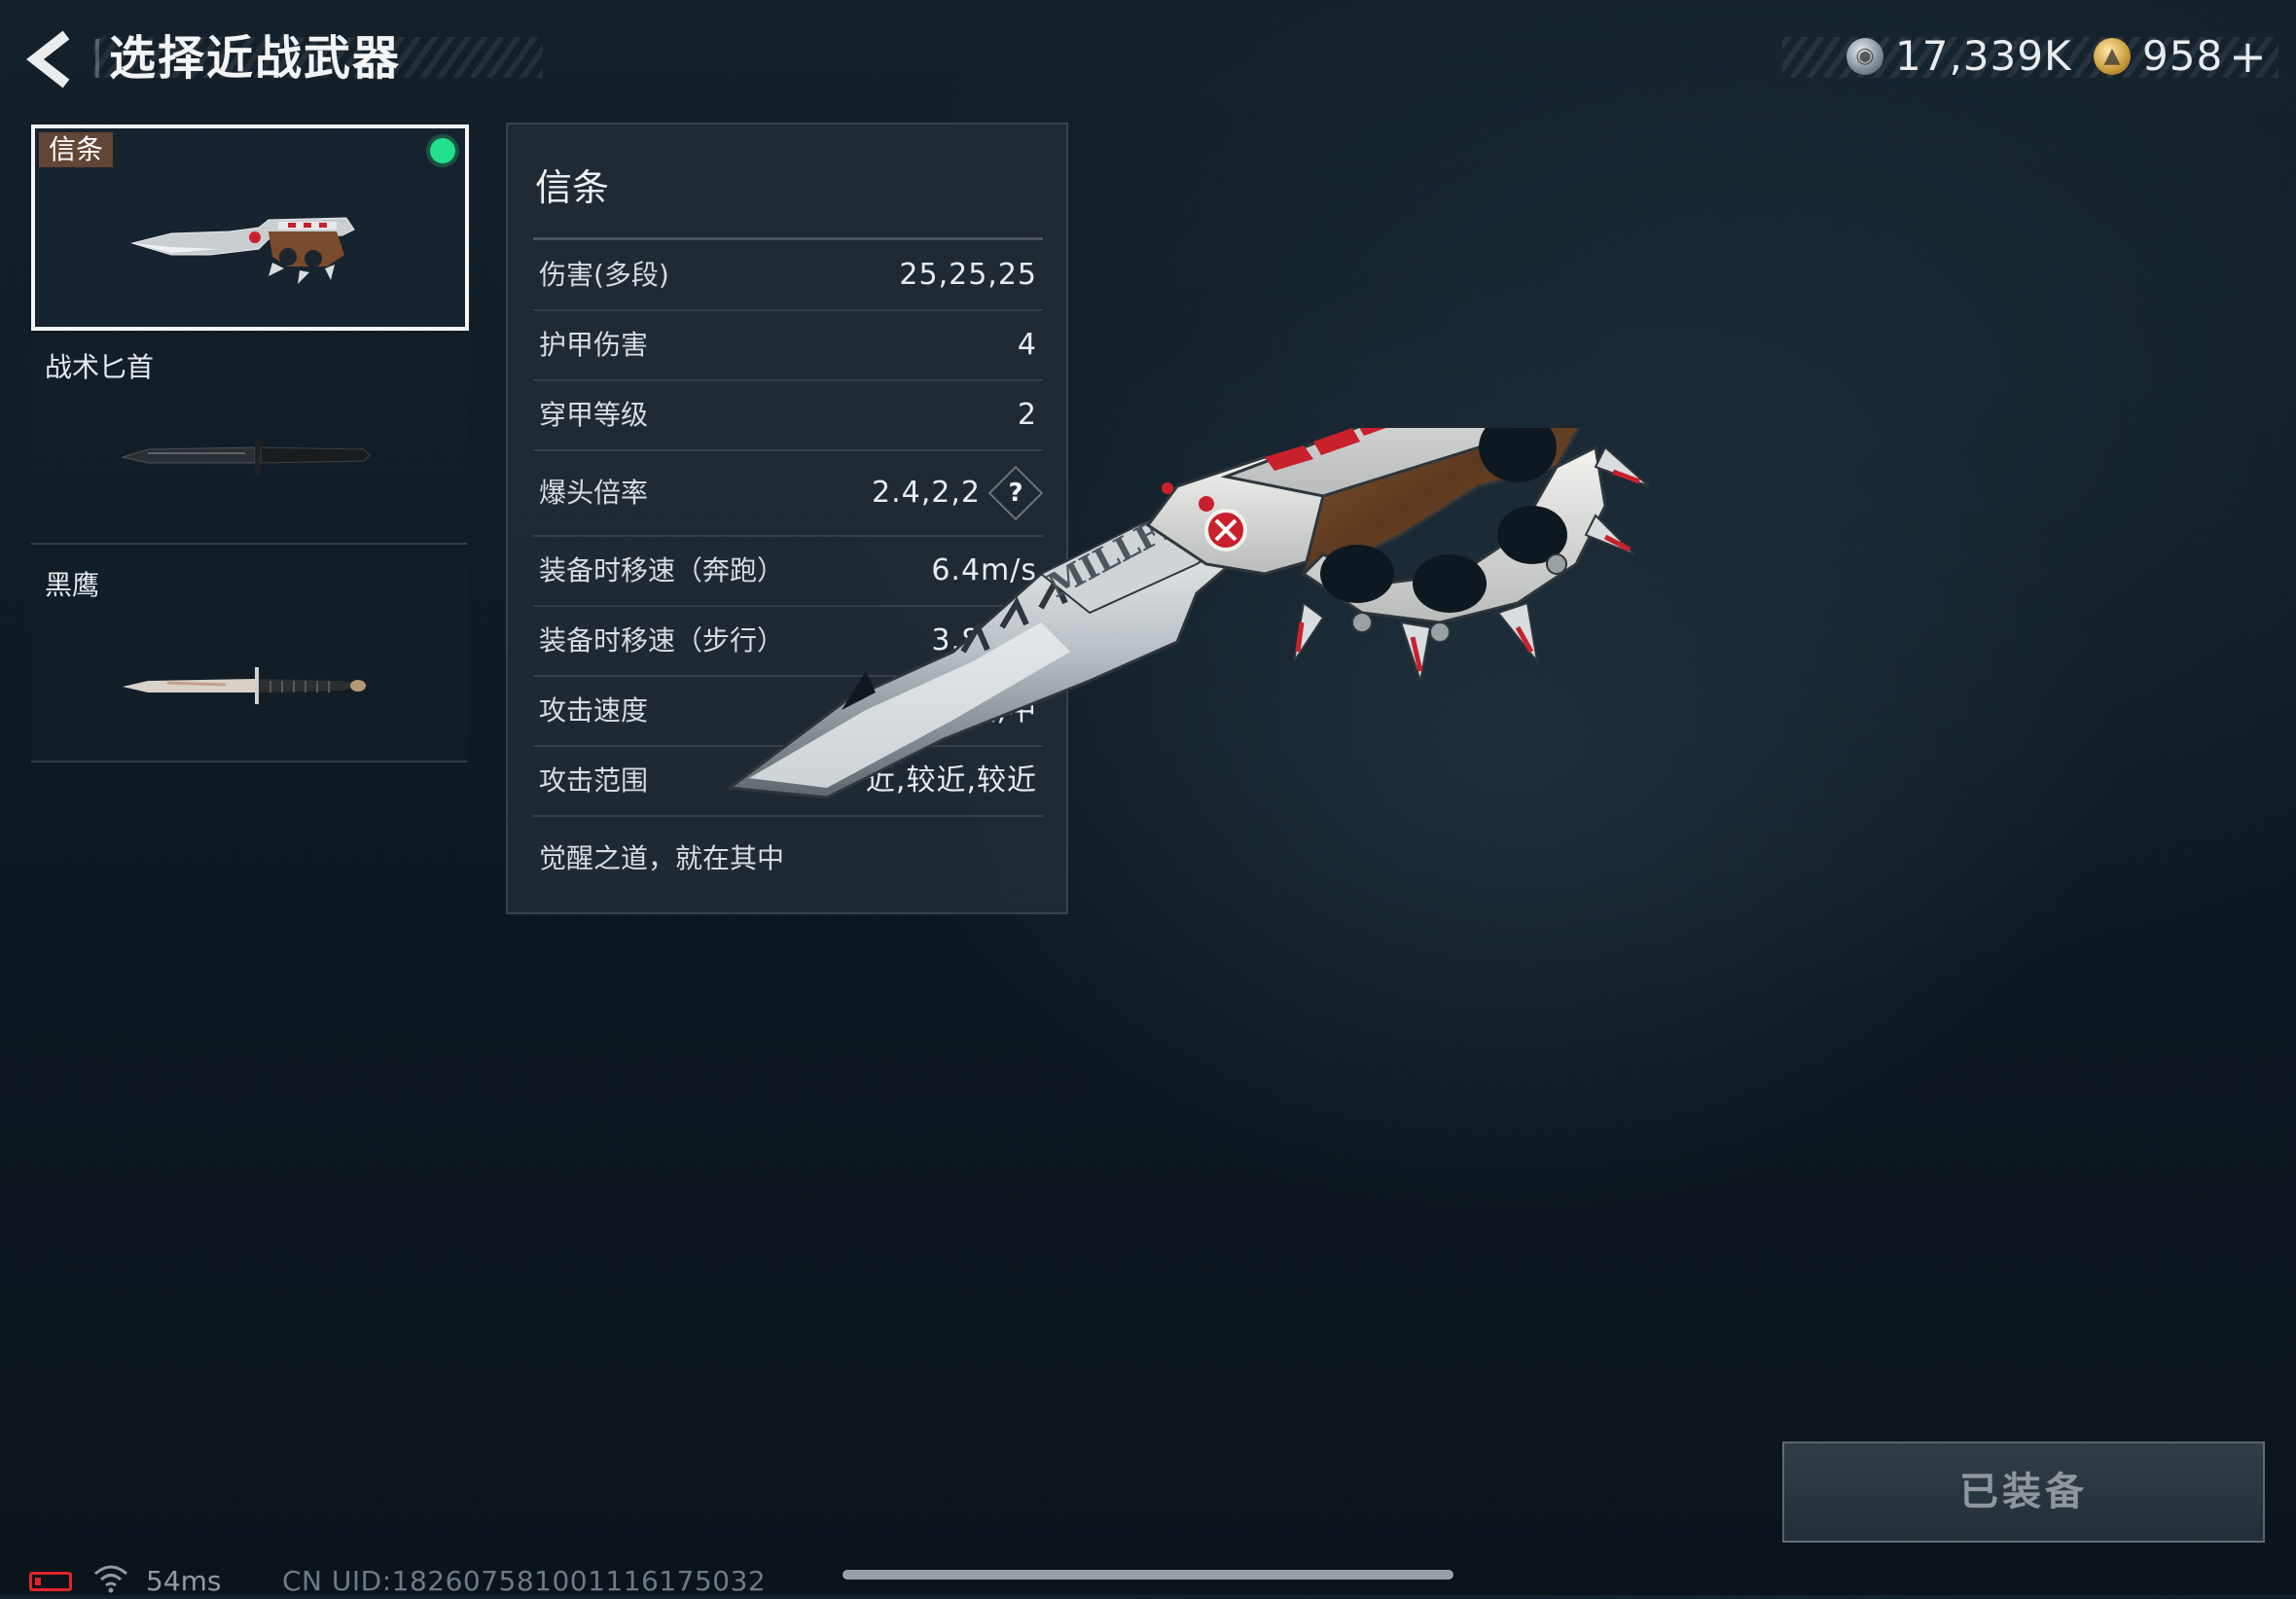 The width and height of the screenshot is (2296, 1599). What do you see at coordinates (244, 685) in the screenshot?
I see `black-hawk-knife-thumbnail` at bounding box center [244, 685].